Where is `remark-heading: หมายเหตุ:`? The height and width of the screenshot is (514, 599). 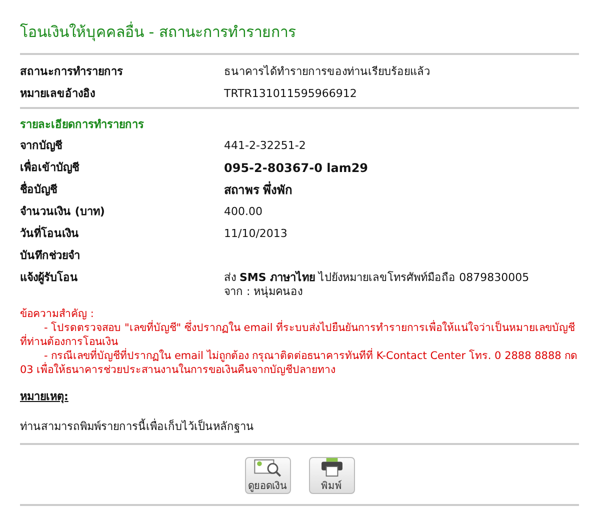 remark-heading: หมายเหตุ: is located at coordinates (45, 397).